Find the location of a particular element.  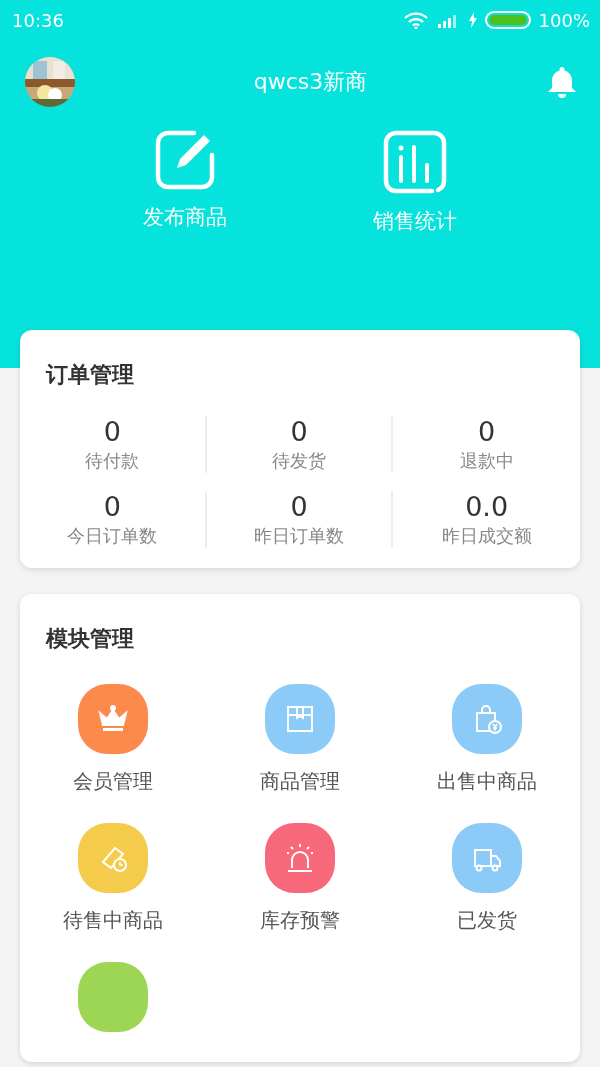

chart-icon is located at coordinates (415, 162).